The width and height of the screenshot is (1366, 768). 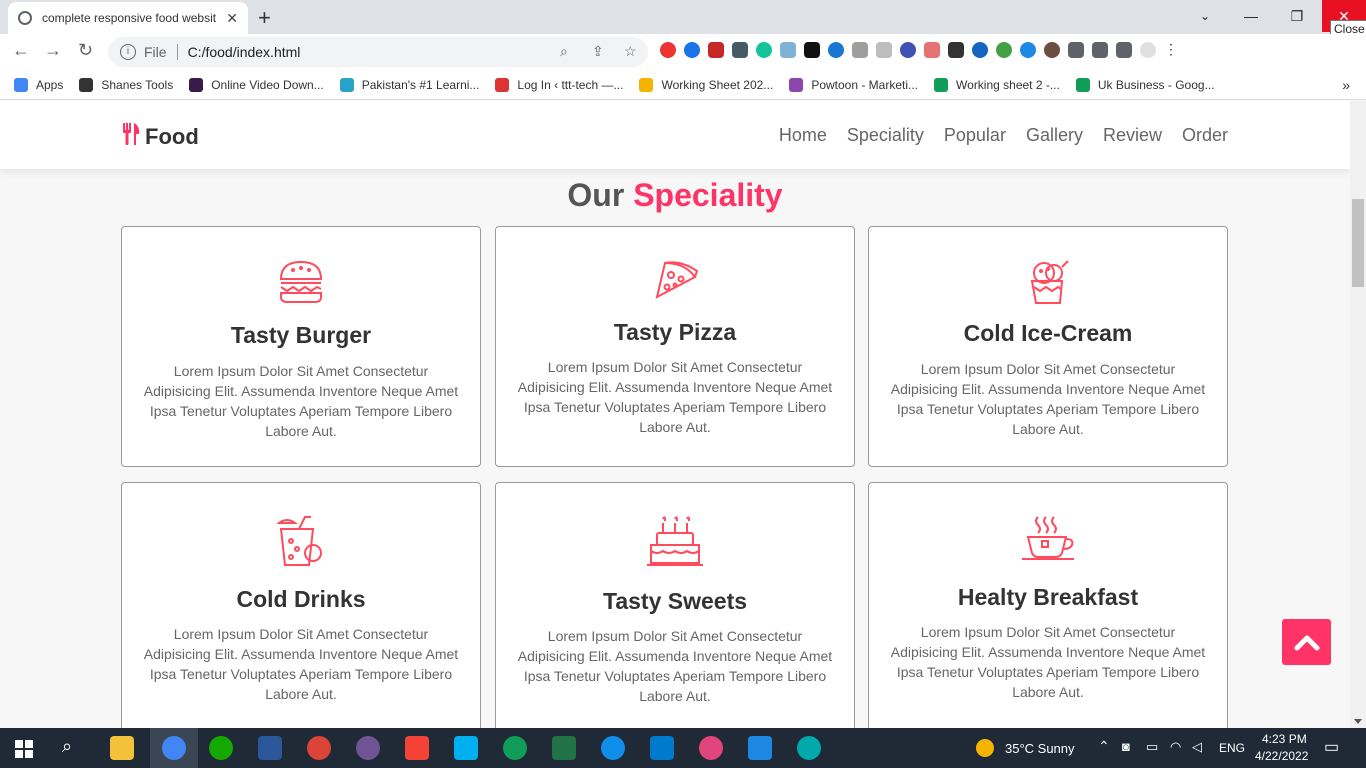 What do you see at coordinates (662, 748) in the screenshot?
I see `vscode-icon` at bounding box center [662, 748].